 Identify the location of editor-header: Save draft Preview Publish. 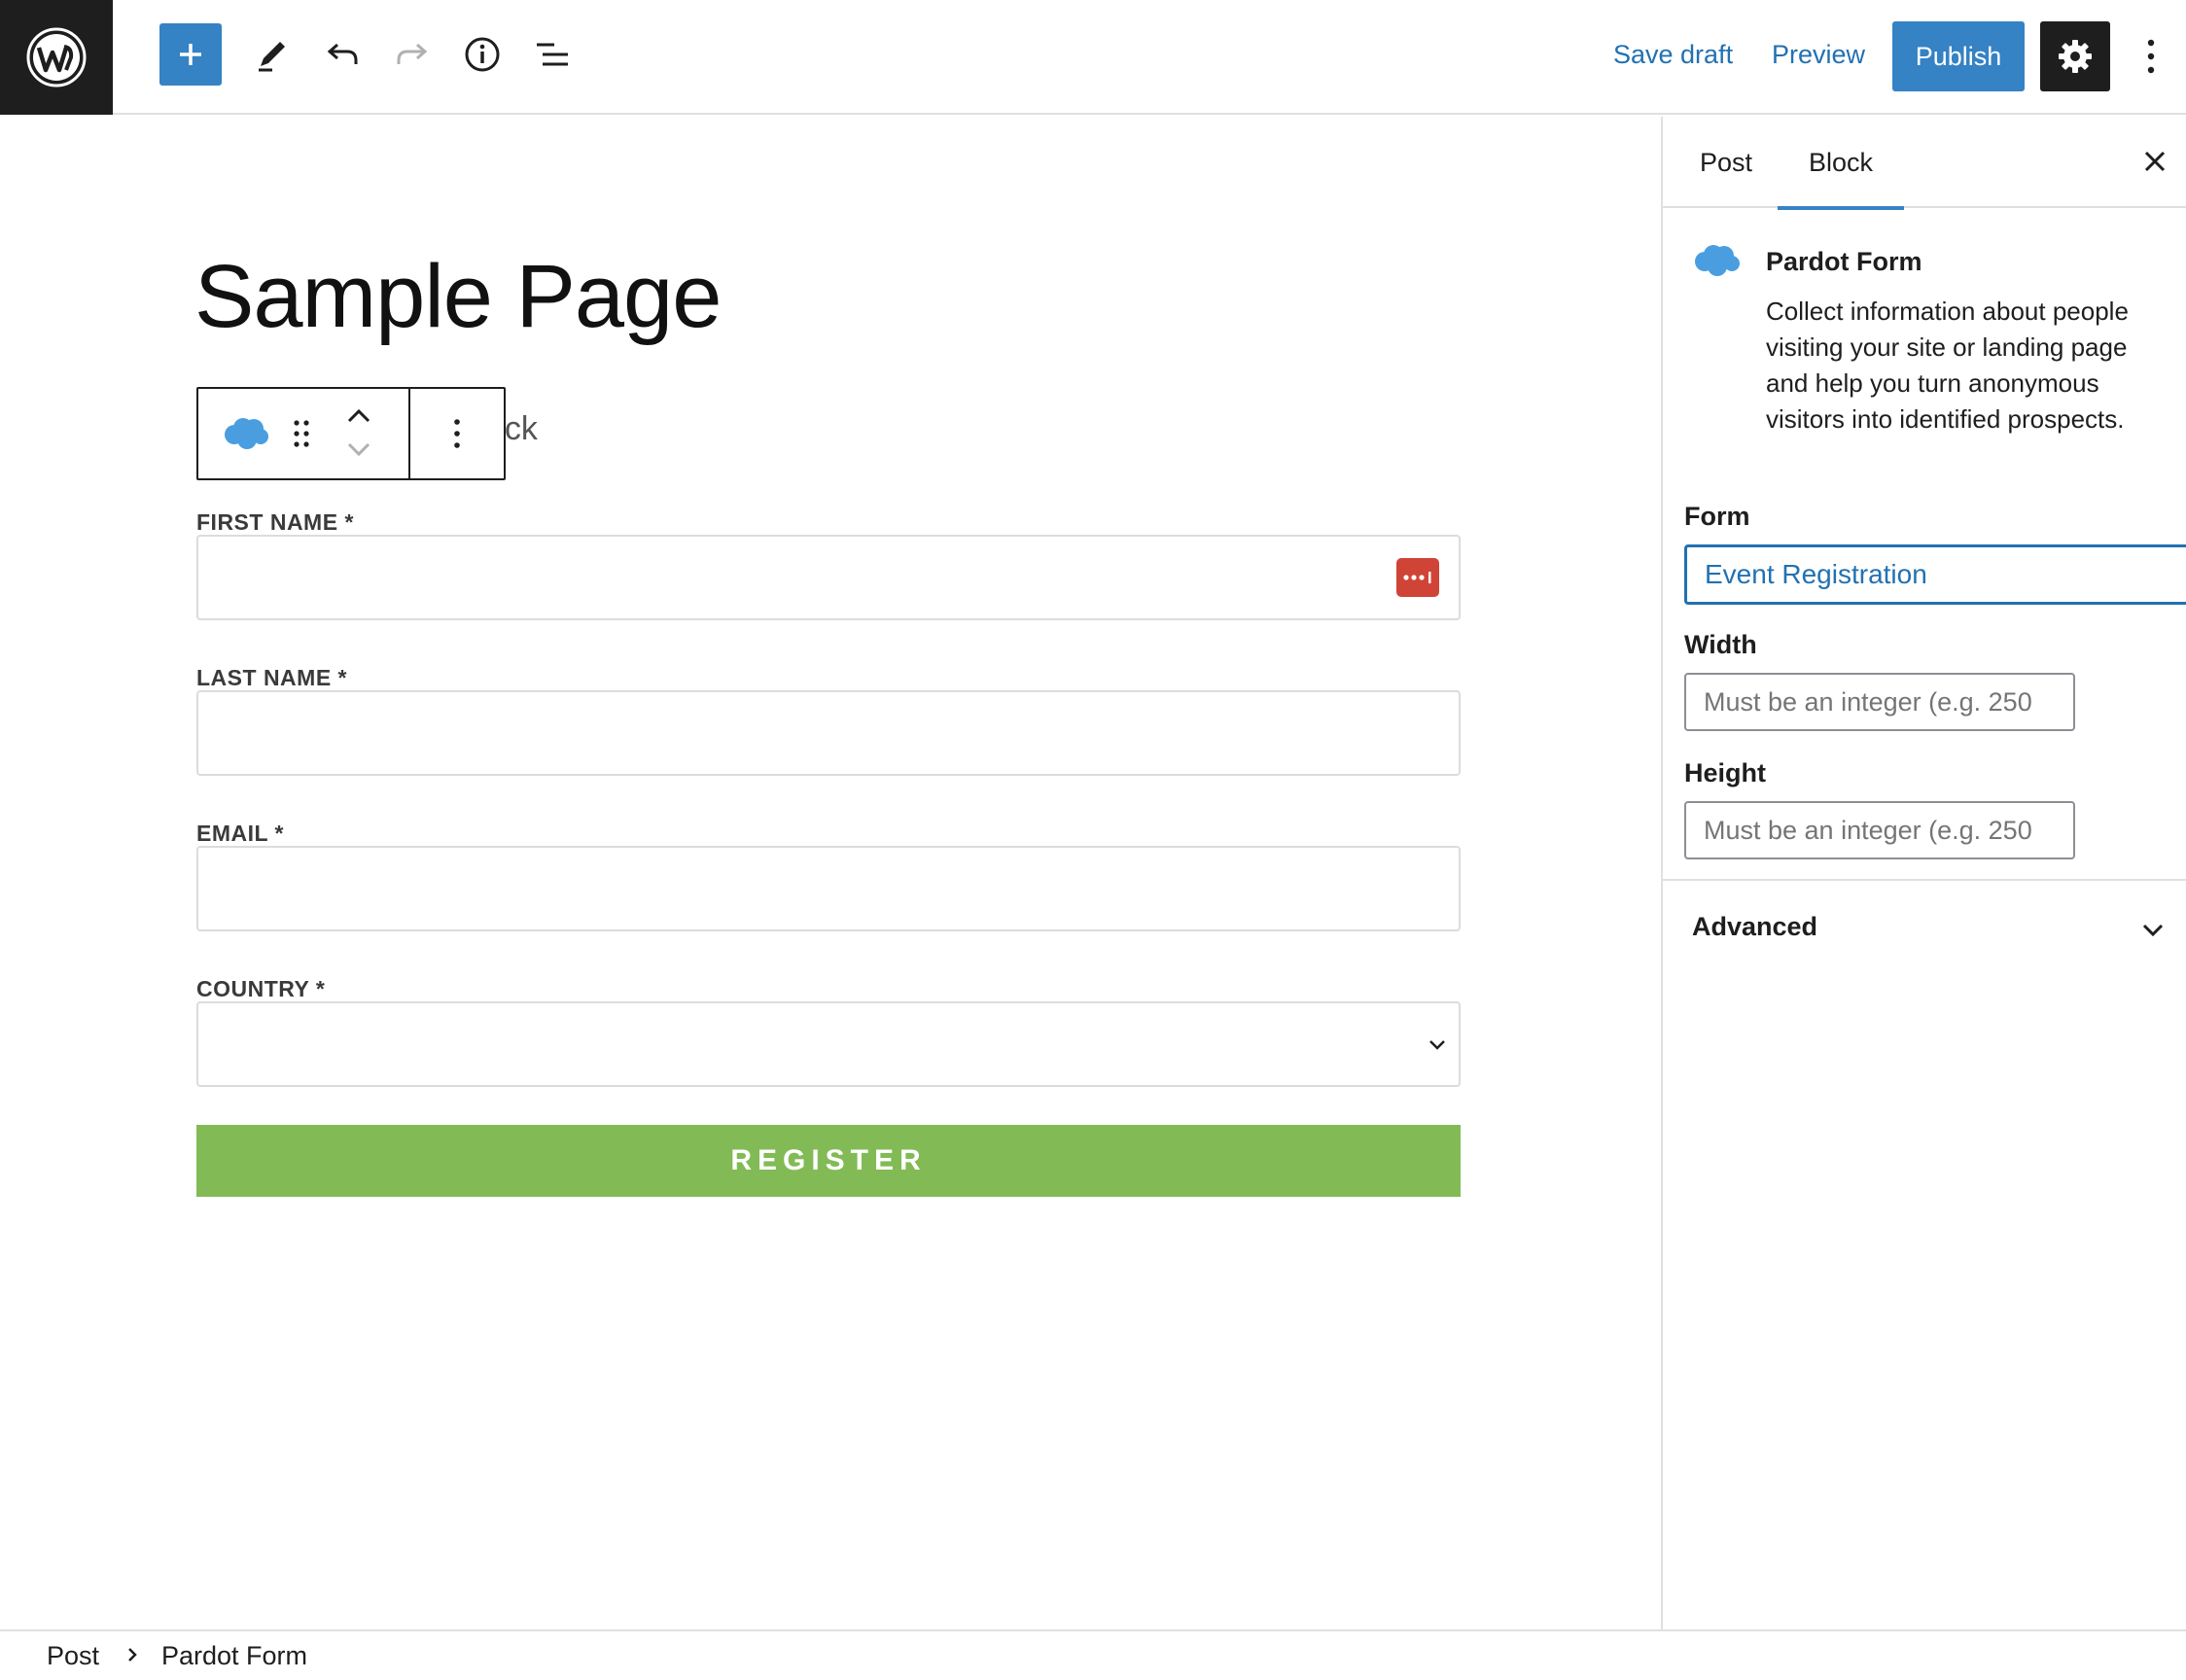
(1093, 57).